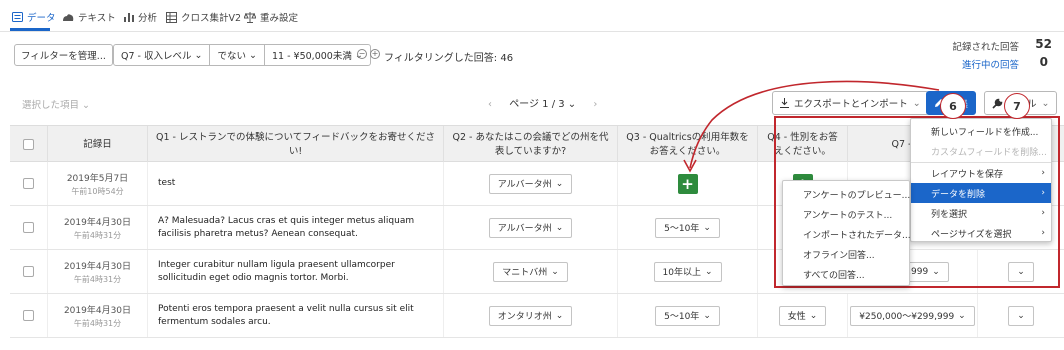  I want to click on step-badge-7: 7, so click(1017, 106).